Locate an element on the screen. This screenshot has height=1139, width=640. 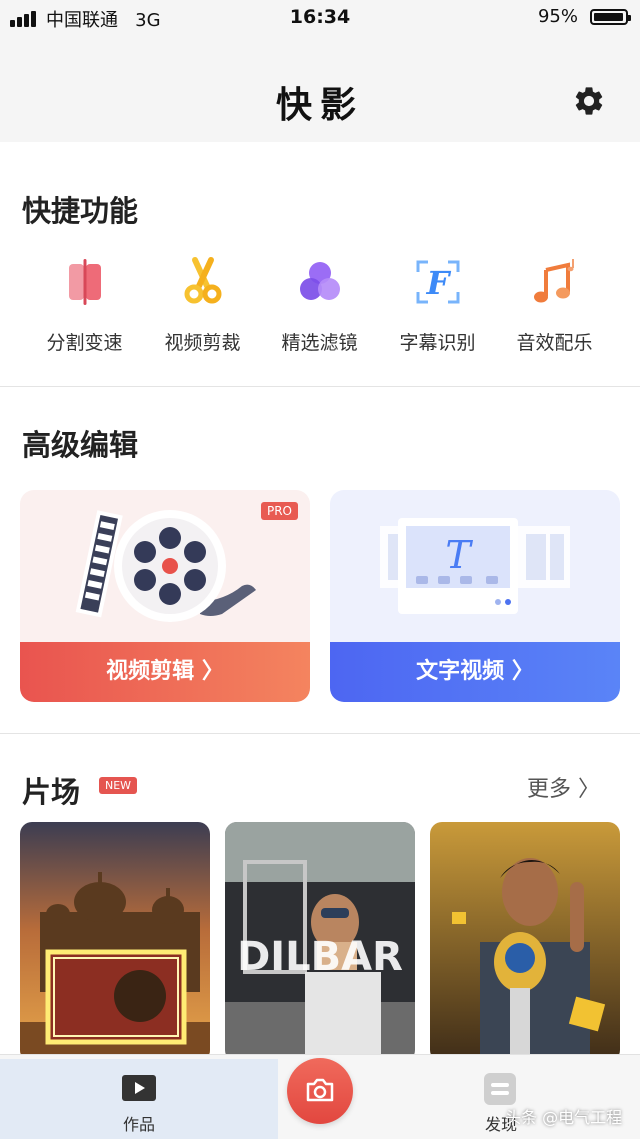
scene-thumbnail-golden-temple is located at coordinates (115, 942).